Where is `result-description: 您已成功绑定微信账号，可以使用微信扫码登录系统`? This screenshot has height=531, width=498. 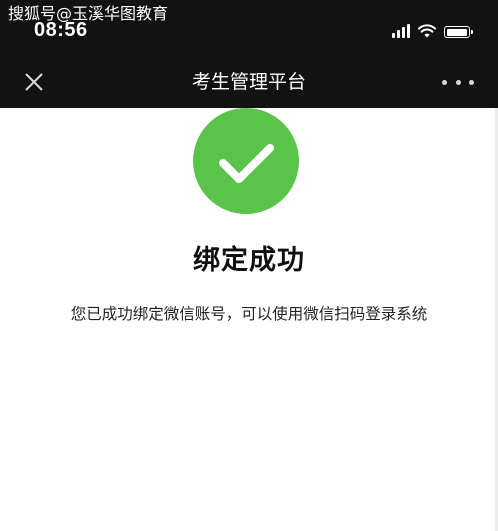 result-description: 您已成功绑定微信账号，可以使用微信扫码登录系统 is located at coordinates (249, 314).